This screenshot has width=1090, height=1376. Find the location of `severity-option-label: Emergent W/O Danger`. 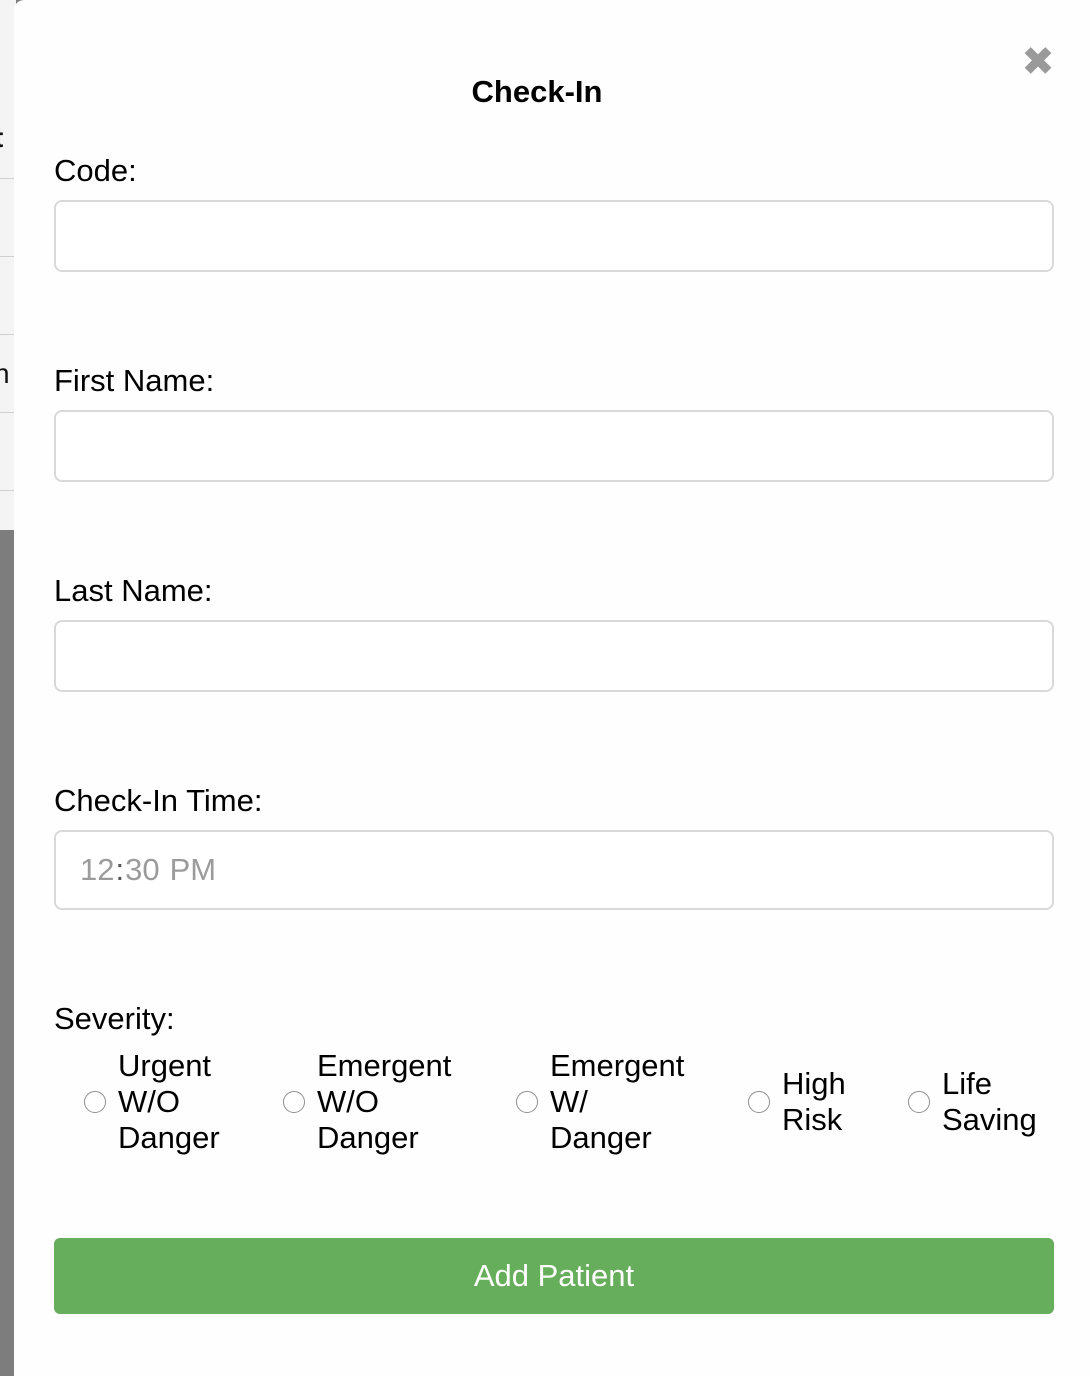

severity-option-label: Emergent W/O Danger is located at coordinates (384, 1102).